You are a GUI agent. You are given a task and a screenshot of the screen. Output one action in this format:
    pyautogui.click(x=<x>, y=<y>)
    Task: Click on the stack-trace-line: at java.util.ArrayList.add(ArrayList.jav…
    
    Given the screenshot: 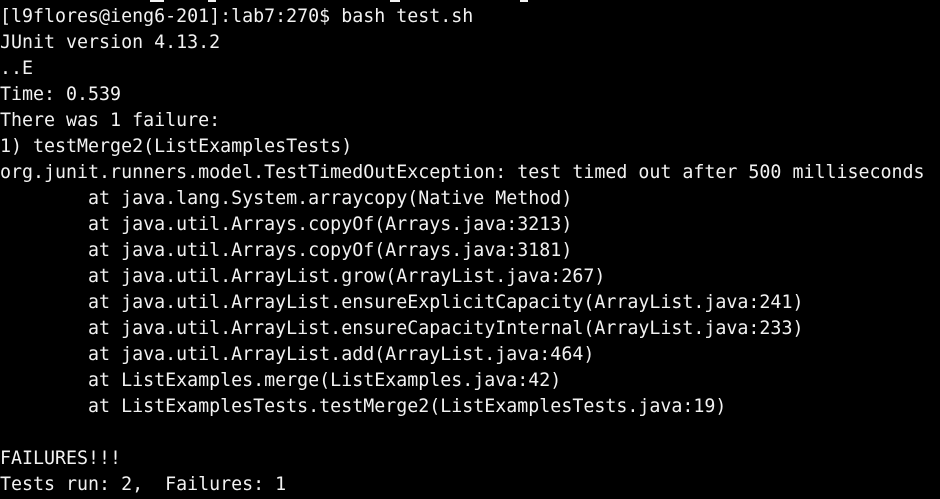 What is the action you would take?
    pyautogui.click(x=297, y=354)
    